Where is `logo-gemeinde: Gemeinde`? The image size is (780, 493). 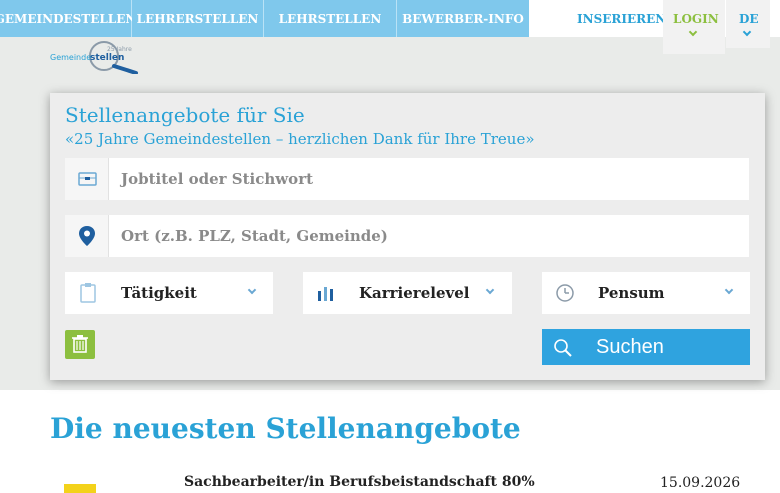
logo-gemeinde: Gemeinde is located at coordinates (70, 57).